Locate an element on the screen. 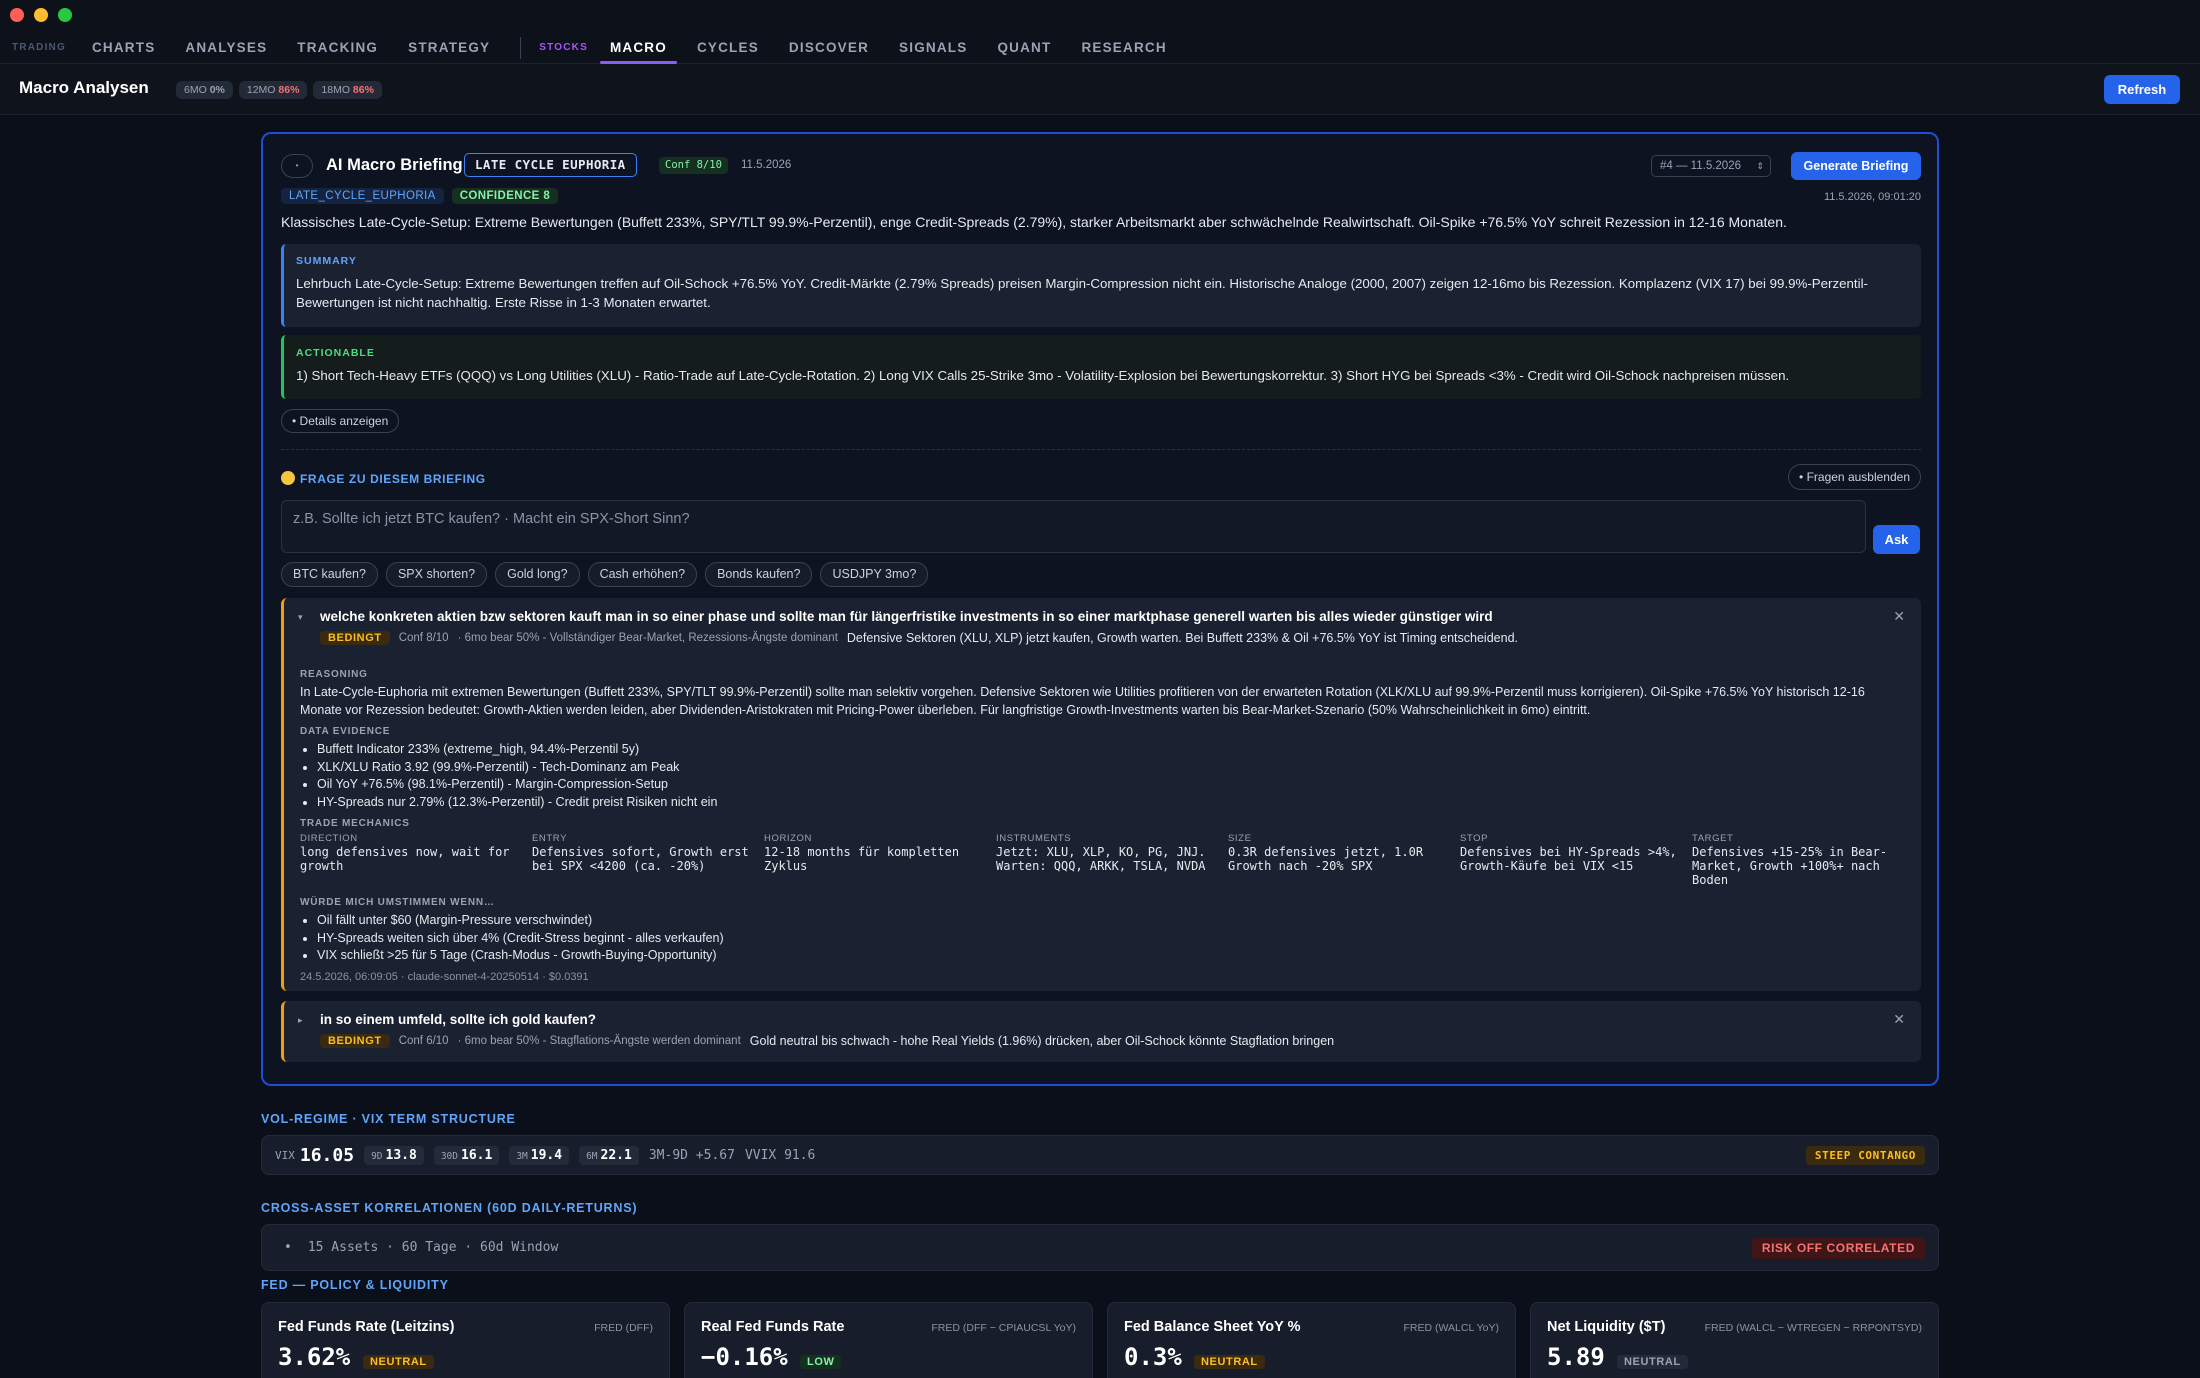  maximize-window-button is located at coordinates (65, 15).